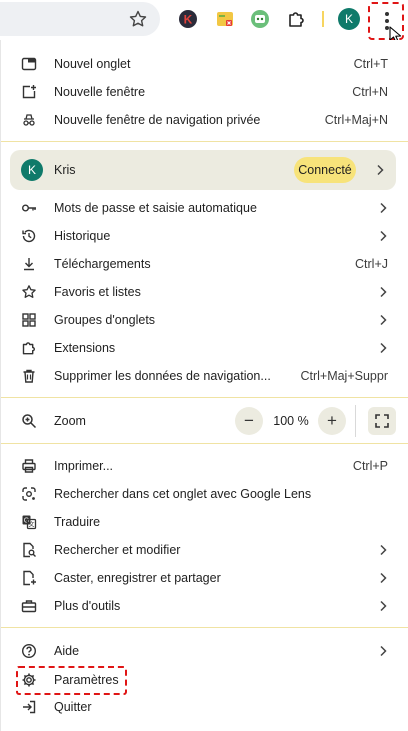  I want to click on status-badge: Connecté, so click(325, 170).